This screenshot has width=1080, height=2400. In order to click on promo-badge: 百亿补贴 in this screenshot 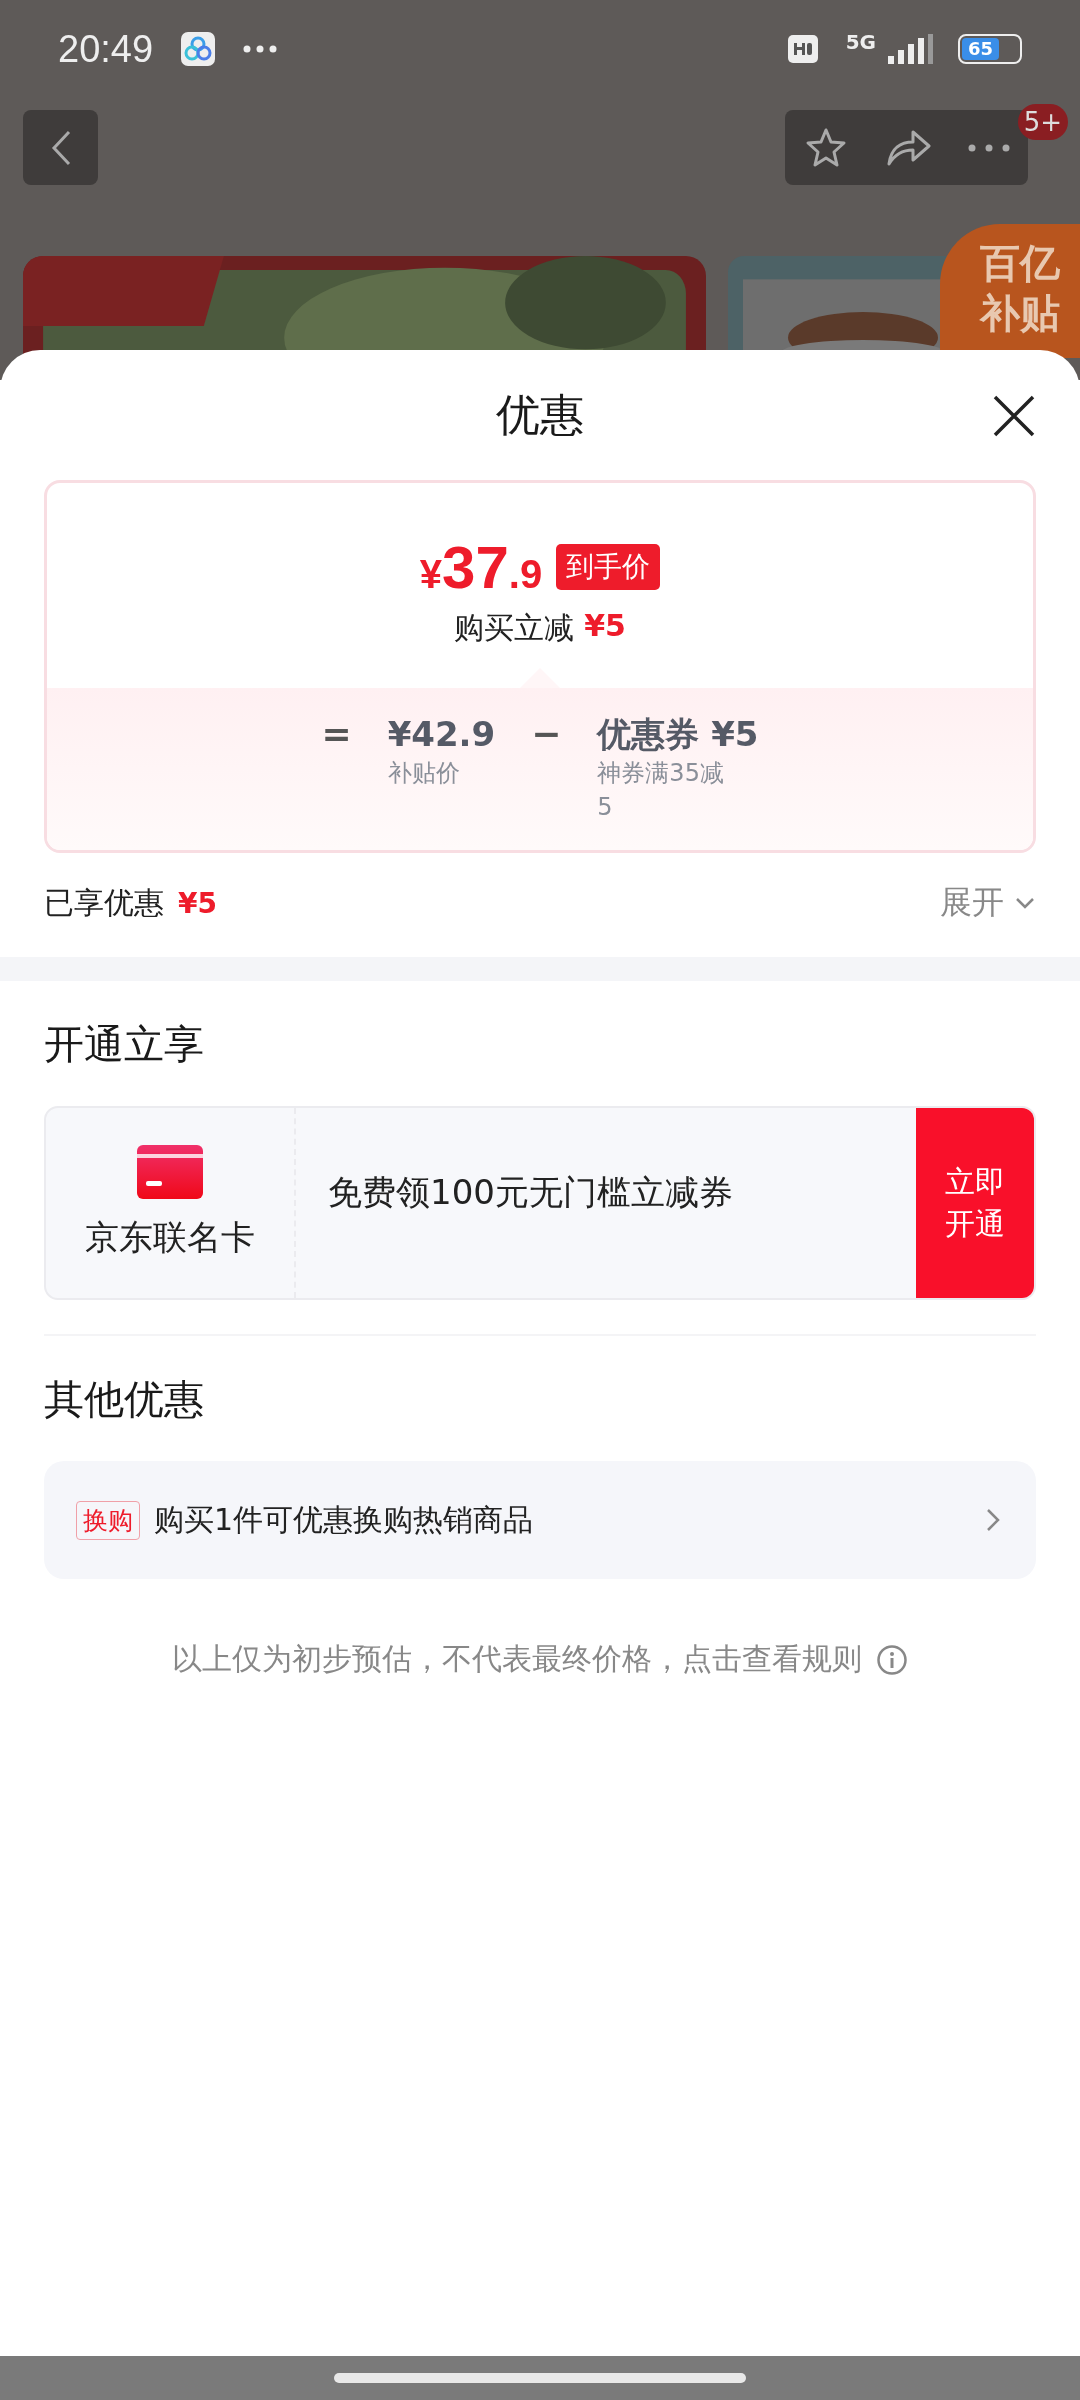, I will do `click(1010, 291)`.